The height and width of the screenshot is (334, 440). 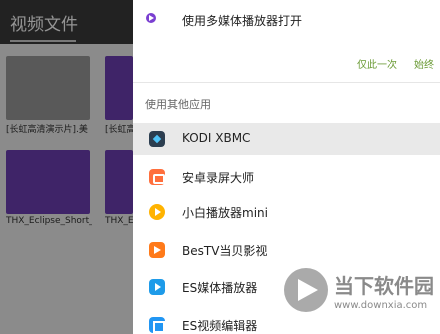 I want to click on xiaobai-player-icon, so click(x=157, y=212).